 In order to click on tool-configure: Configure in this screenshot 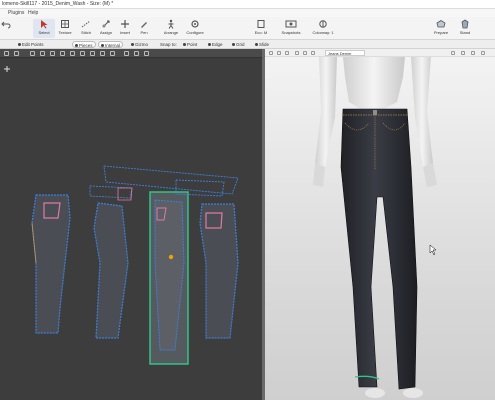, I will do `click(195, 28)`.